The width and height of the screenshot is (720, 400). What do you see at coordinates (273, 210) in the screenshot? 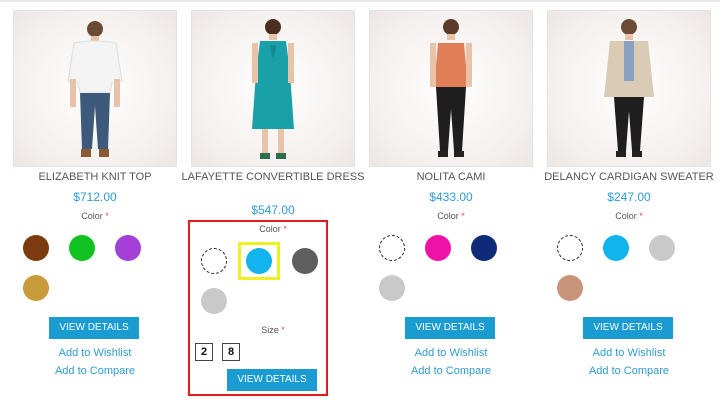
I see `product-price: $547.00` at bounding box center [273, 210].